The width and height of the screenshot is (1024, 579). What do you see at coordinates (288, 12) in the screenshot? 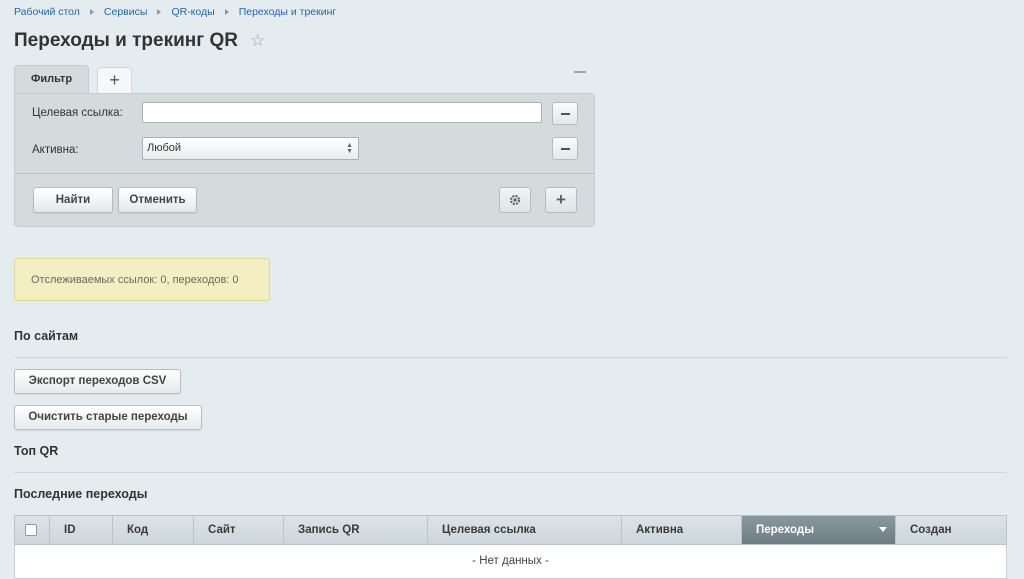
I see `breadcrumb-tracking: Переходы и трекинг` at bounding box center [288, 12].